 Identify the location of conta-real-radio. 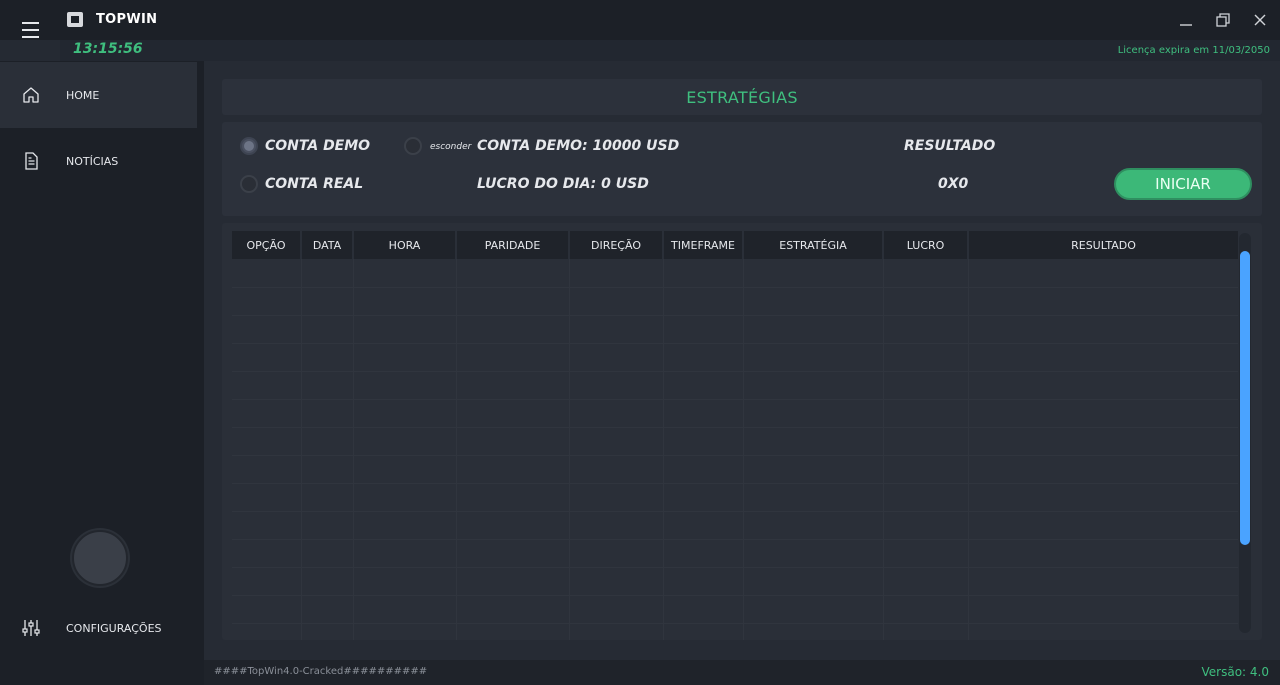
(249, 184).